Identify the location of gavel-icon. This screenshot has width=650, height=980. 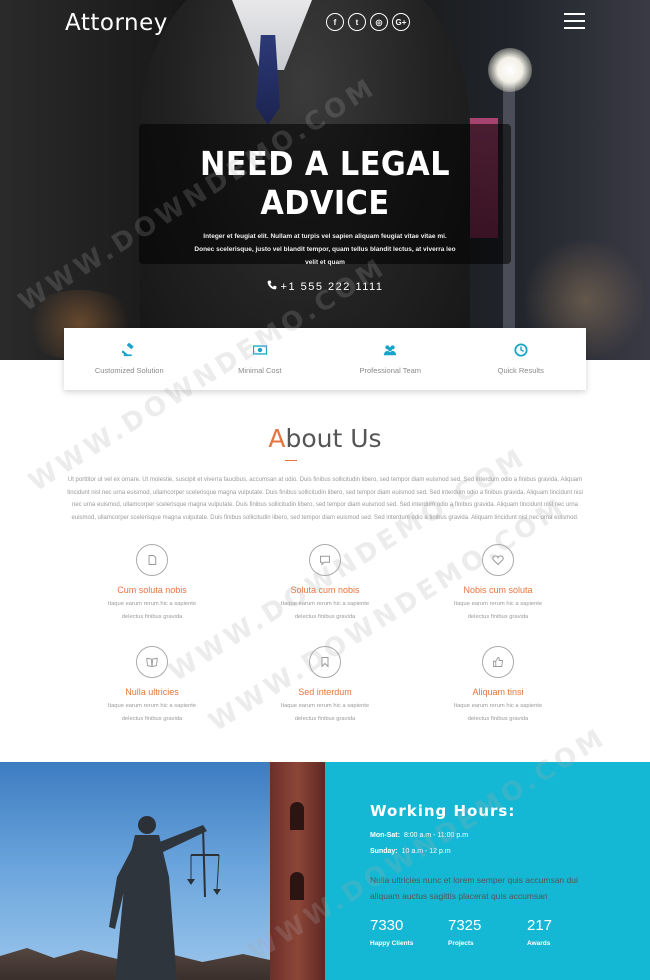
(128, 349).